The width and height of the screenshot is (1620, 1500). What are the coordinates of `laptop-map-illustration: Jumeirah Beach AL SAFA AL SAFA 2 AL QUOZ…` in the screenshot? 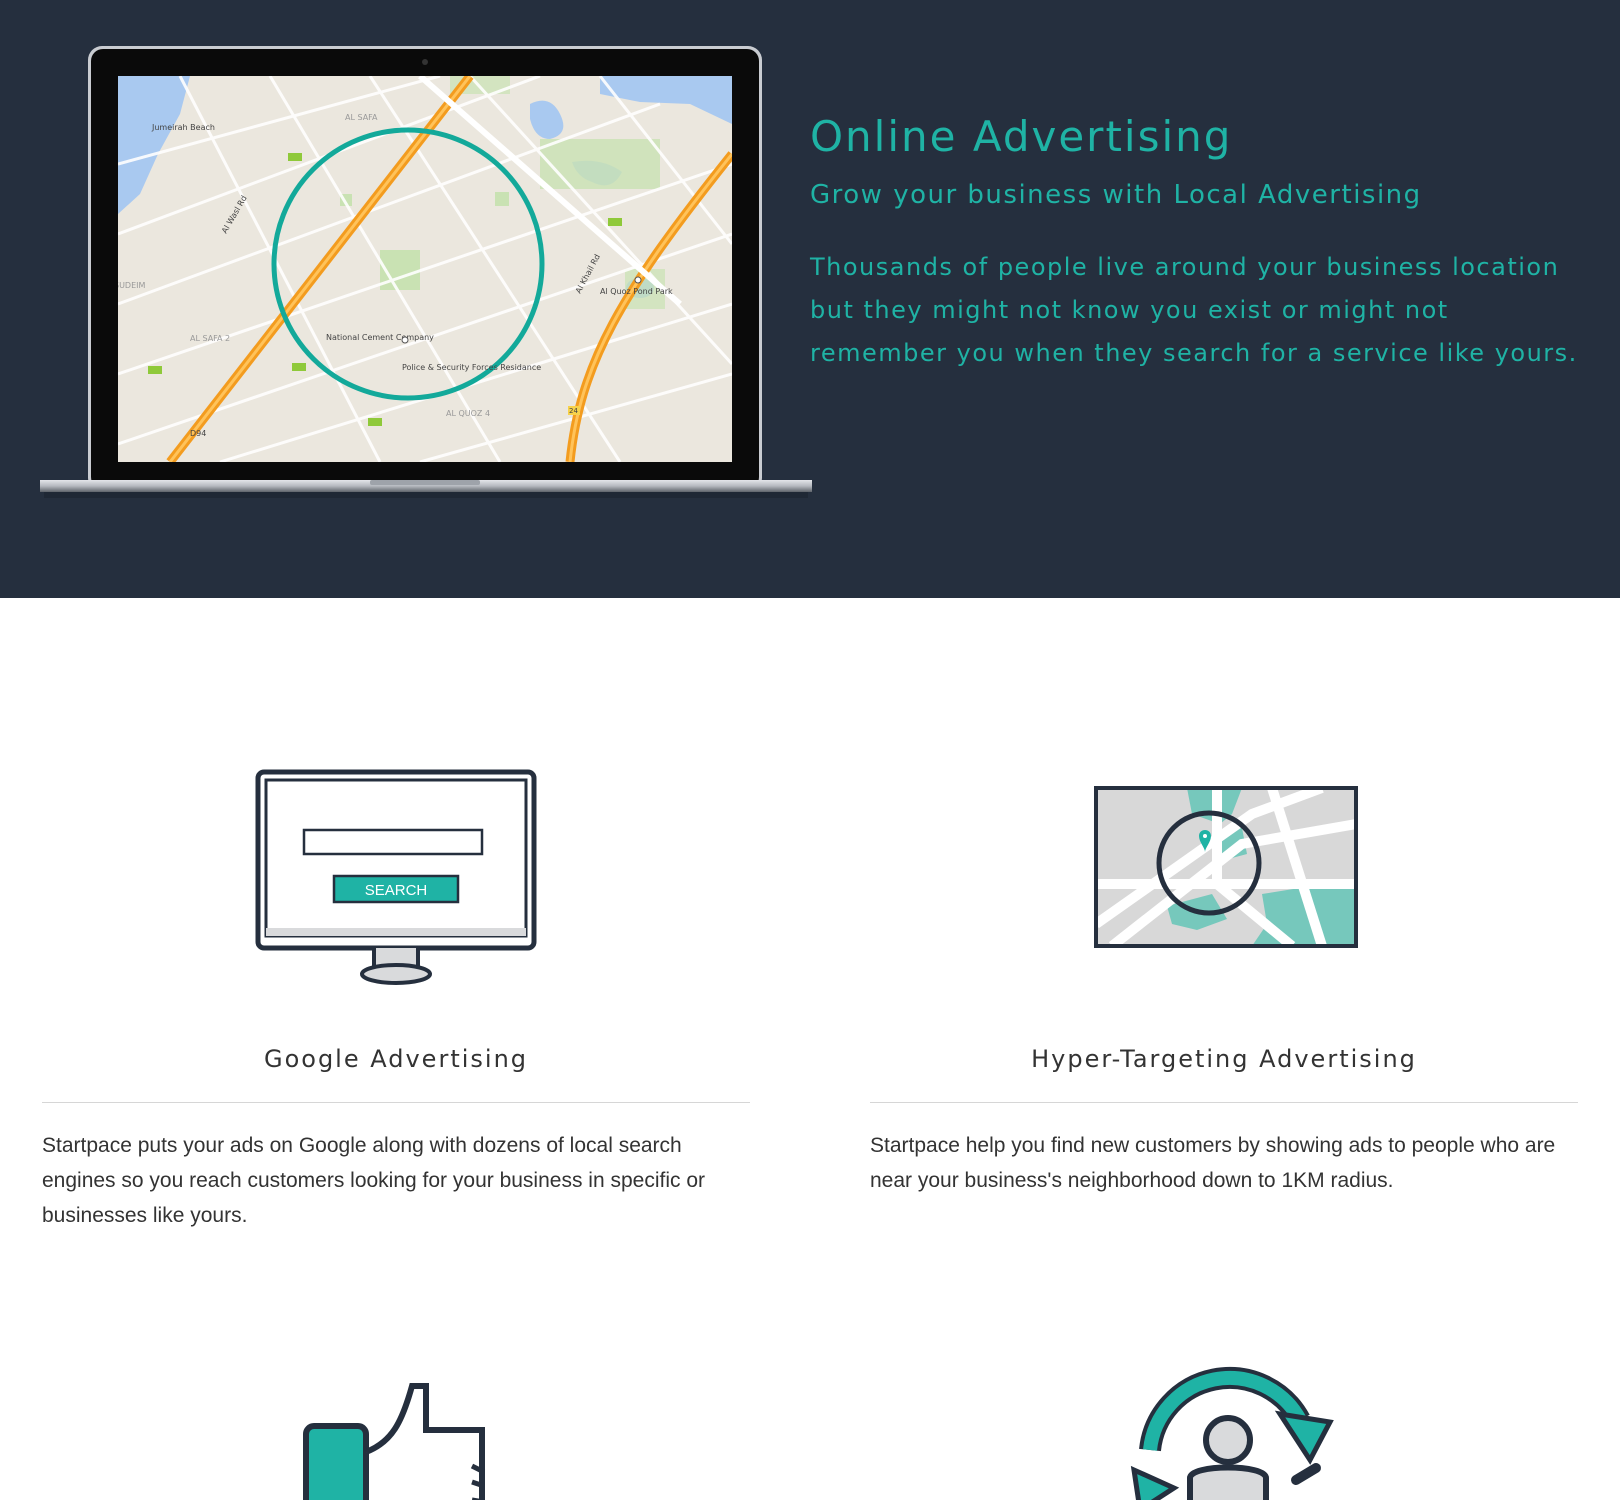 It's located at (426, 272).